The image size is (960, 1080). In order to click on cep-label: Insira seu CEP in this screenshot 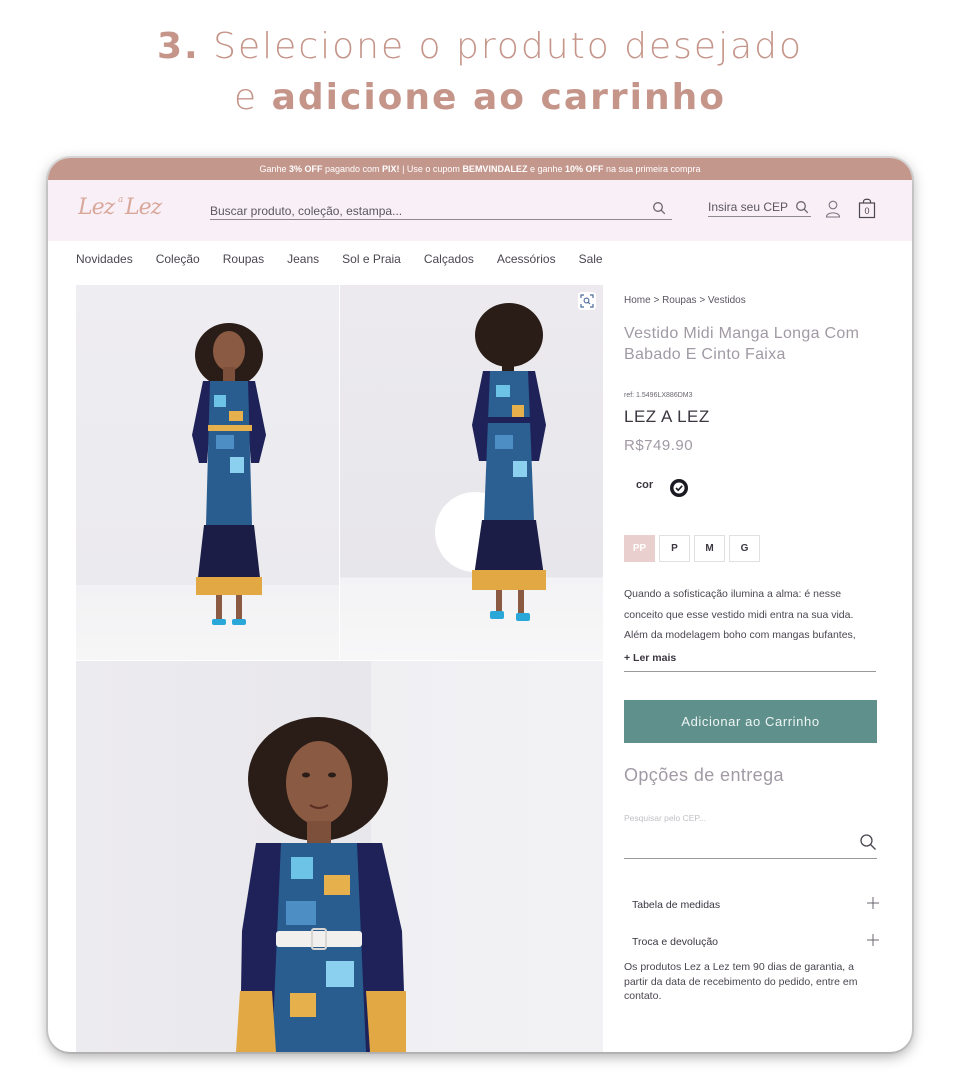, I will do `click(748, 207)`.